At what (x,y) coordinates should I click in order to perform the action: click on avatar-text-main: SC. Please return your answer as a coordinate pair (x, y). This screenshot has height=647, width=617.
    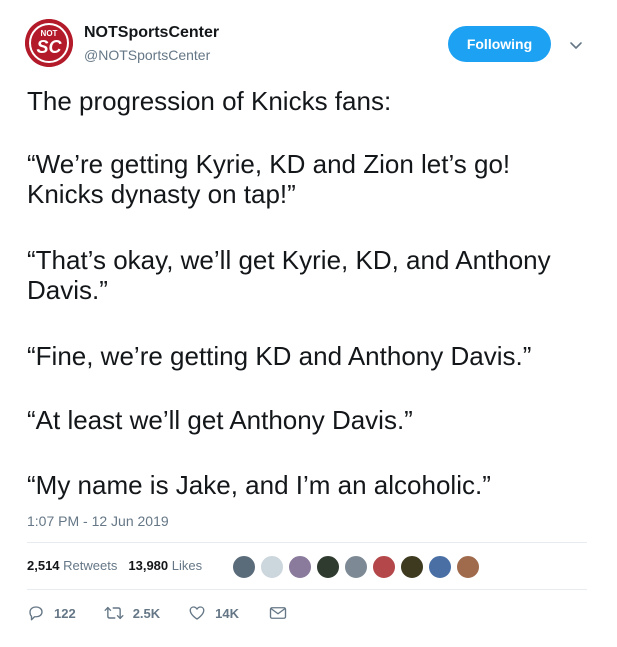
    Looking at the image, I should click on (49, 47).